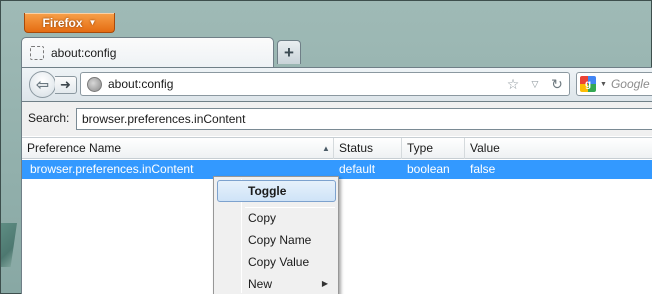 The height and width of the screenshot is (294, 652). I want to click on reload-icon: ↻, so click(557, 84).